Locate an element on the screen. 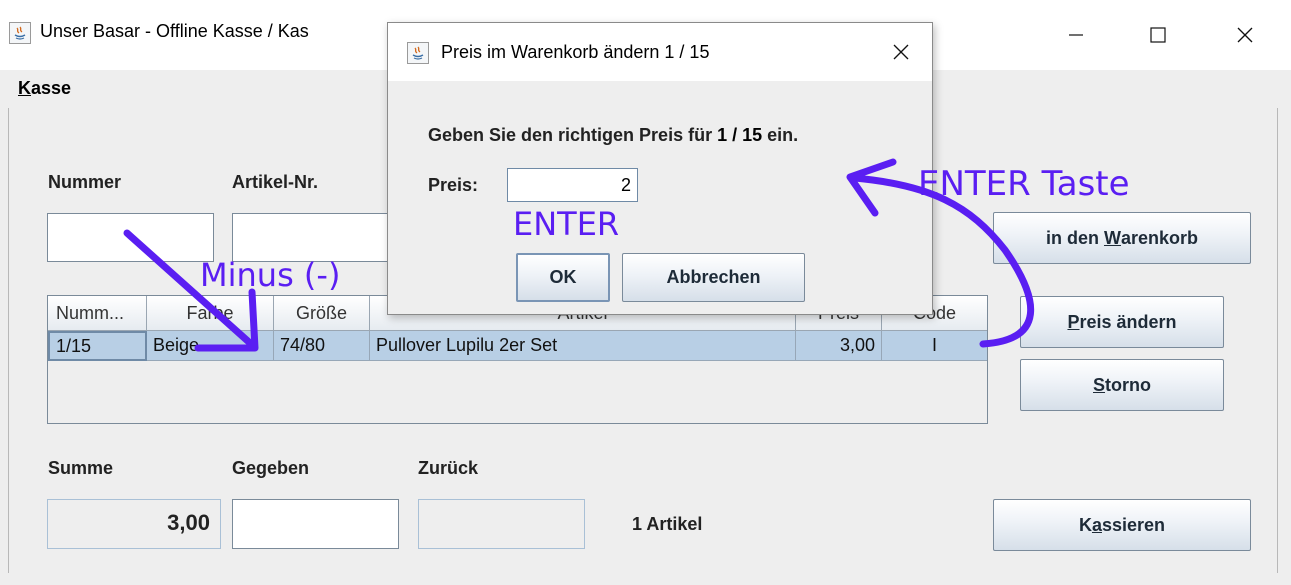 Image resolution: width=1291 pixels, height=585 pixels. annotation-enter-taste: ENTER Taste is located at coordinates (1024, 184).